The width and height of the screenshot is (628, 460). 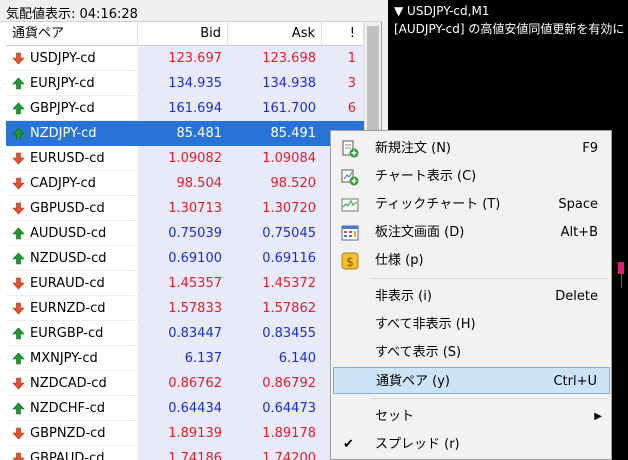 What do you see at coordinates (471, 176) in the screenshot?
I see `menu-item: チャート表示 (C)` at bounding box center [471, 176].